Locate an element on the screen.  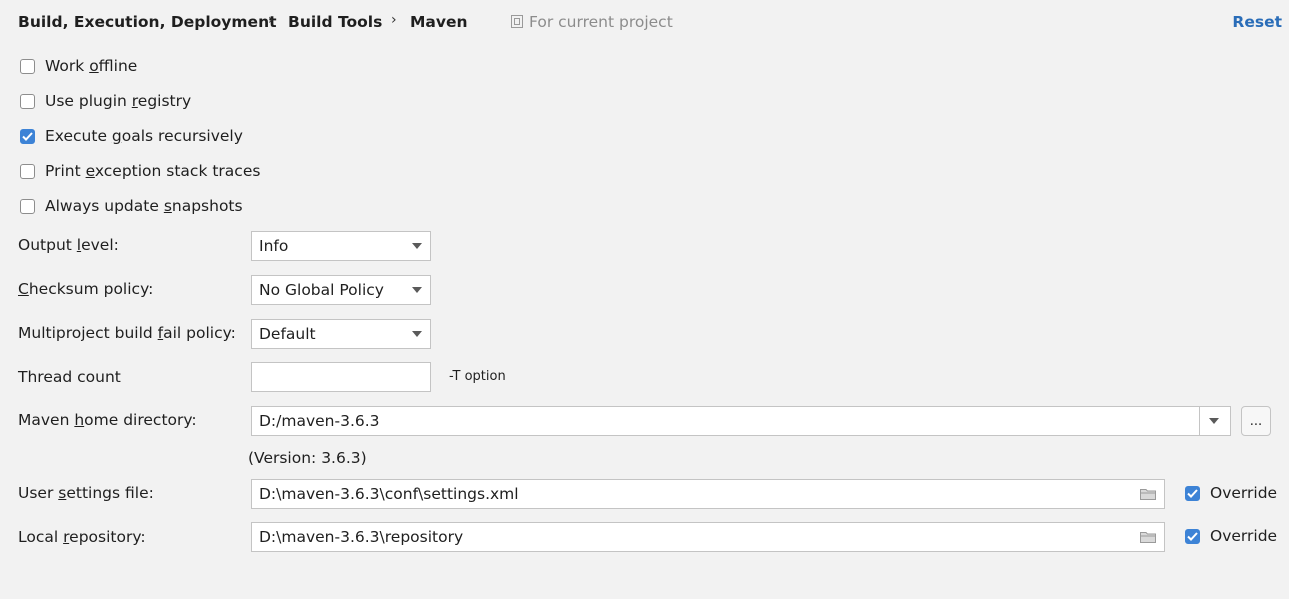
user-settings-override-label: Override is located at coordinates (1244, 493).